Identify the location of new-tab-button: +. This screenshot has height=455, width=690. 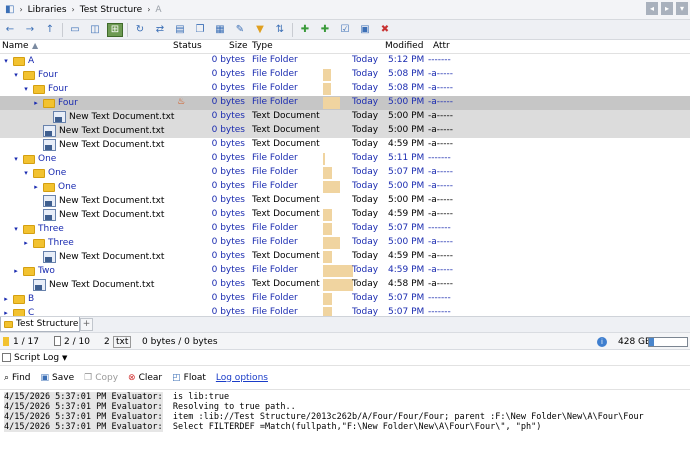
(86, 324).